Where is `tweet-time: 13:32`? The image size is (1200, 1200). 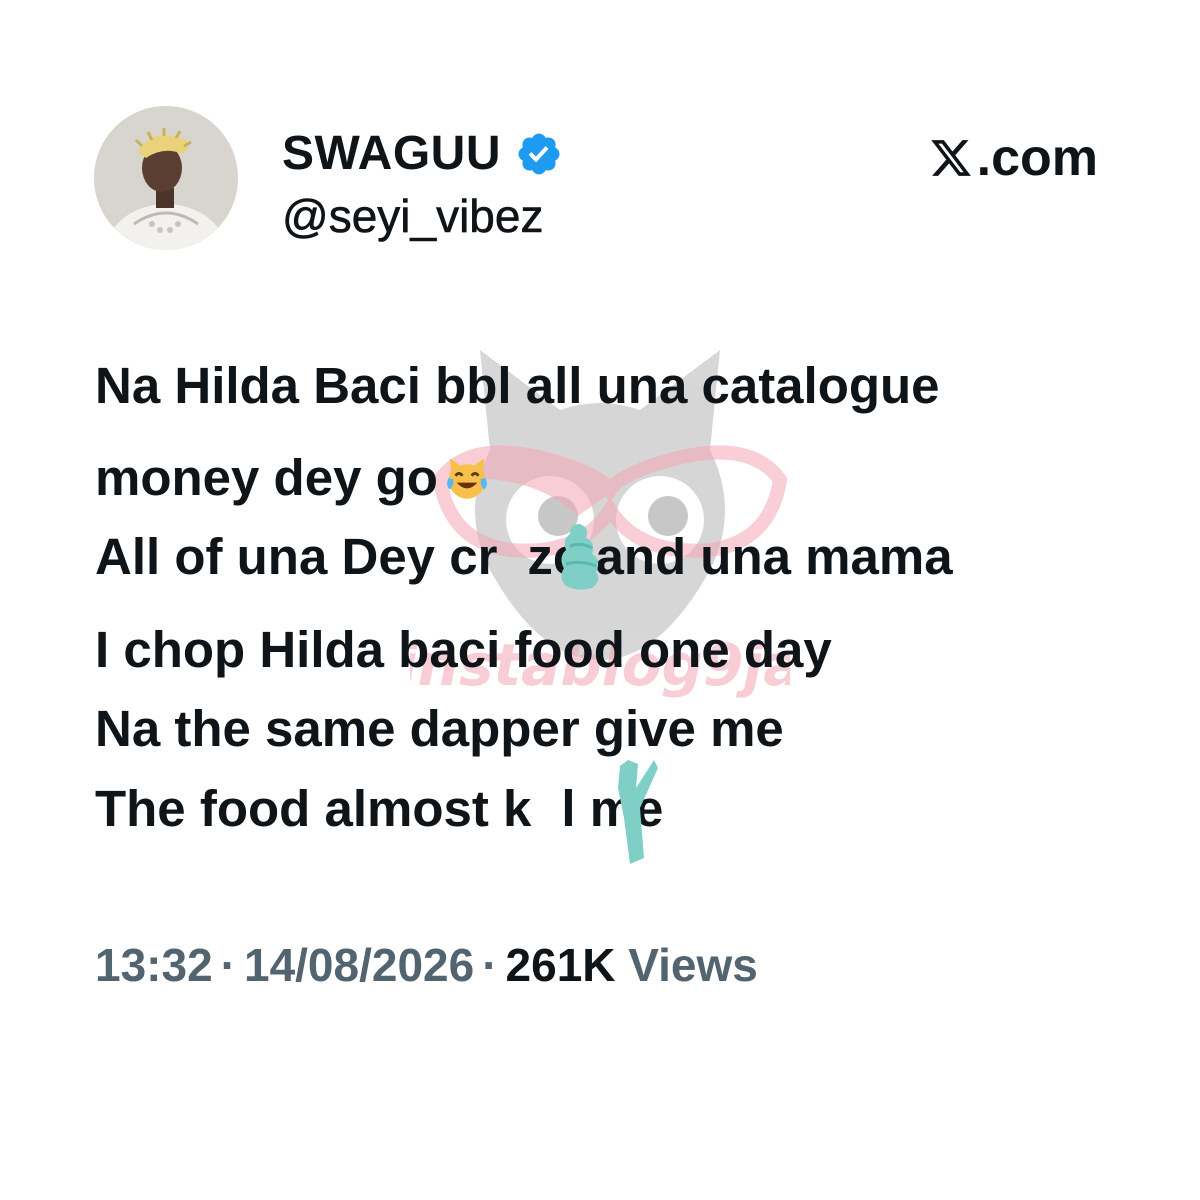
tweet-time: 13:32 is located at coordinates (154, 965).